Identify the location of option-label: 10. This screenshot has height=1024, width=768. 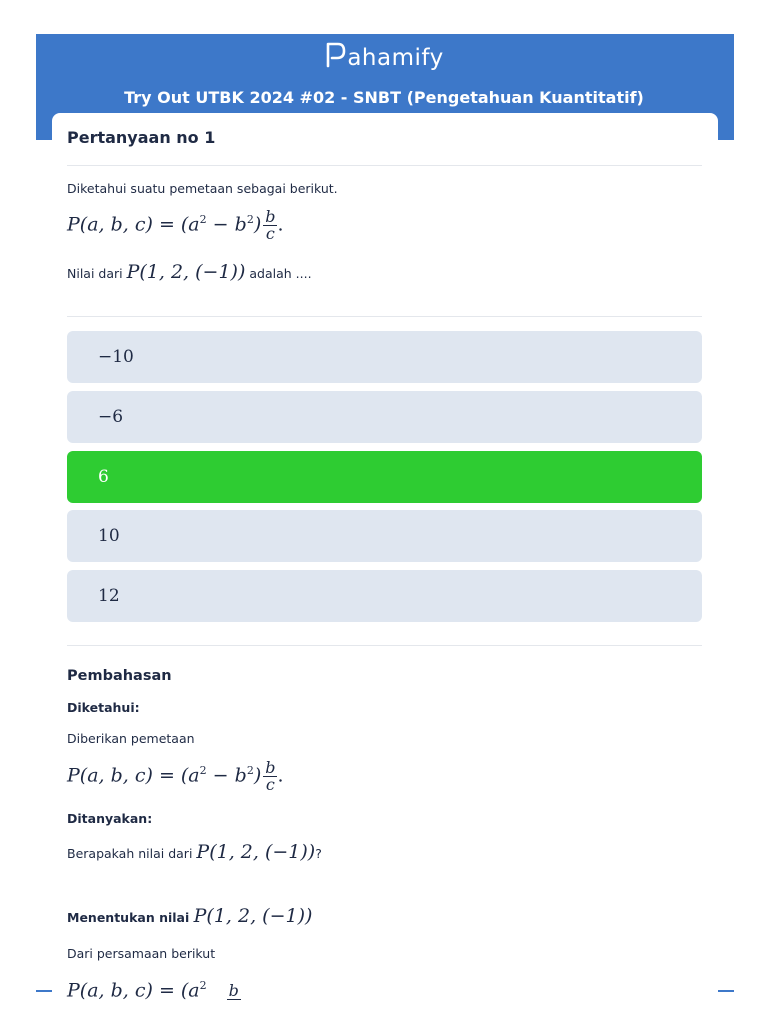
(109, 536).